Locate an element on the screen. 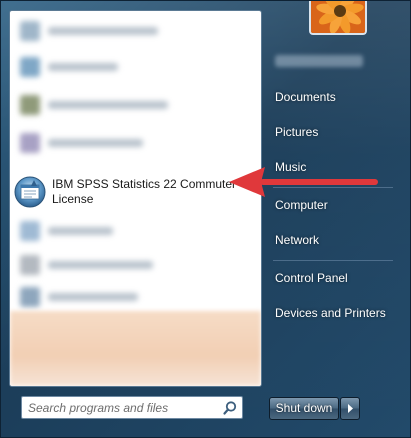 This screenshot has width=411, height=438. right-item-devices-and-printers: Devices and Printers is located at coordinates (333, 313).